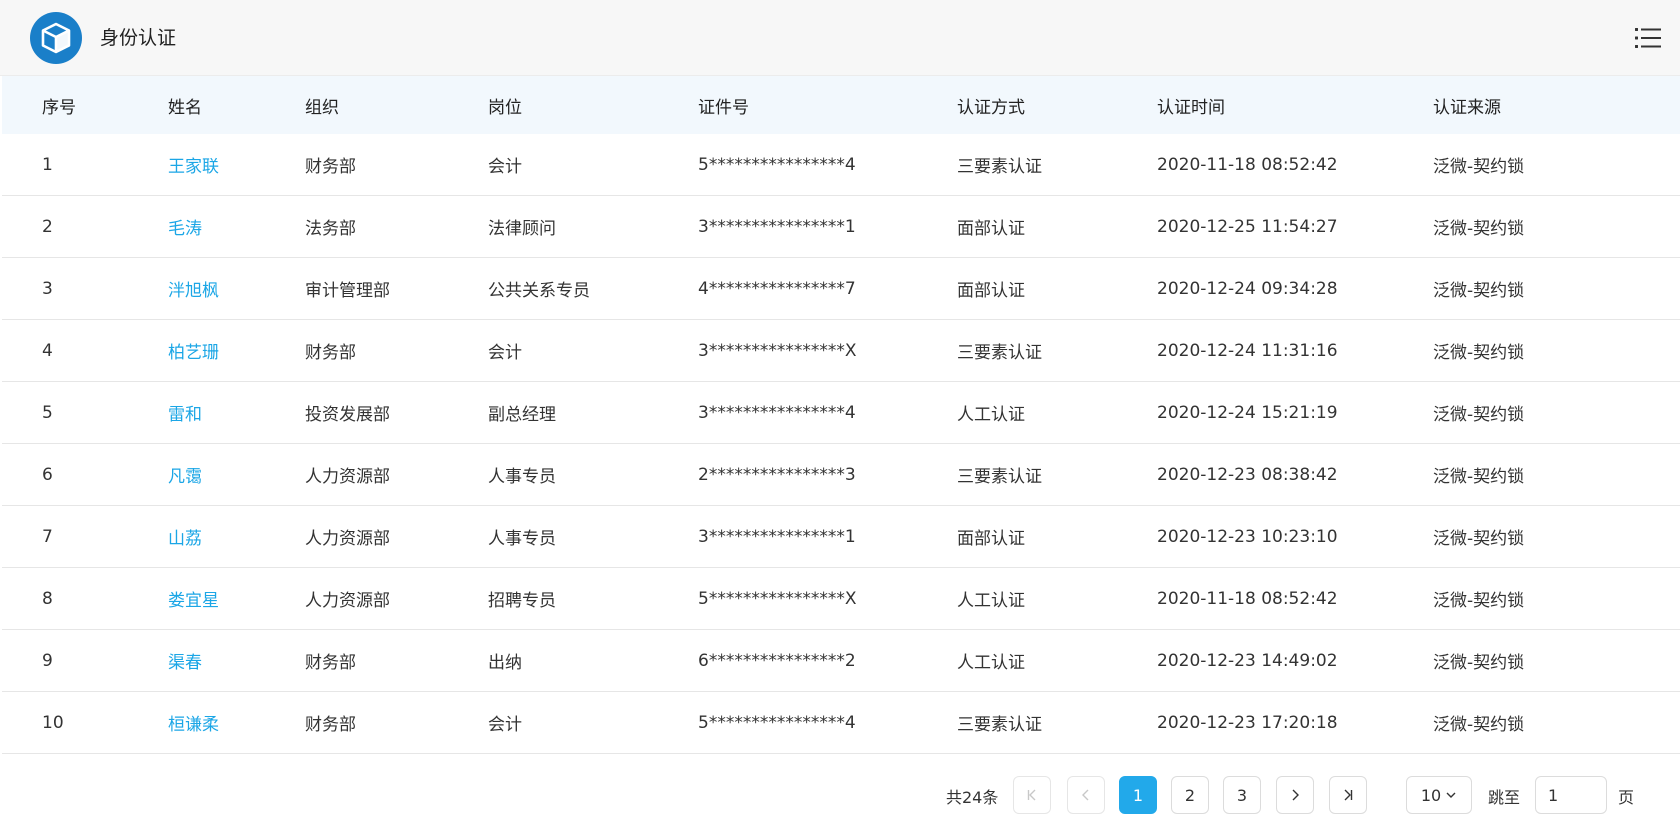 The width and height of the screenshot is (1680, 840). I want to click on cell-time: 2020-11-18 08:52:42, so click(1247, 598).